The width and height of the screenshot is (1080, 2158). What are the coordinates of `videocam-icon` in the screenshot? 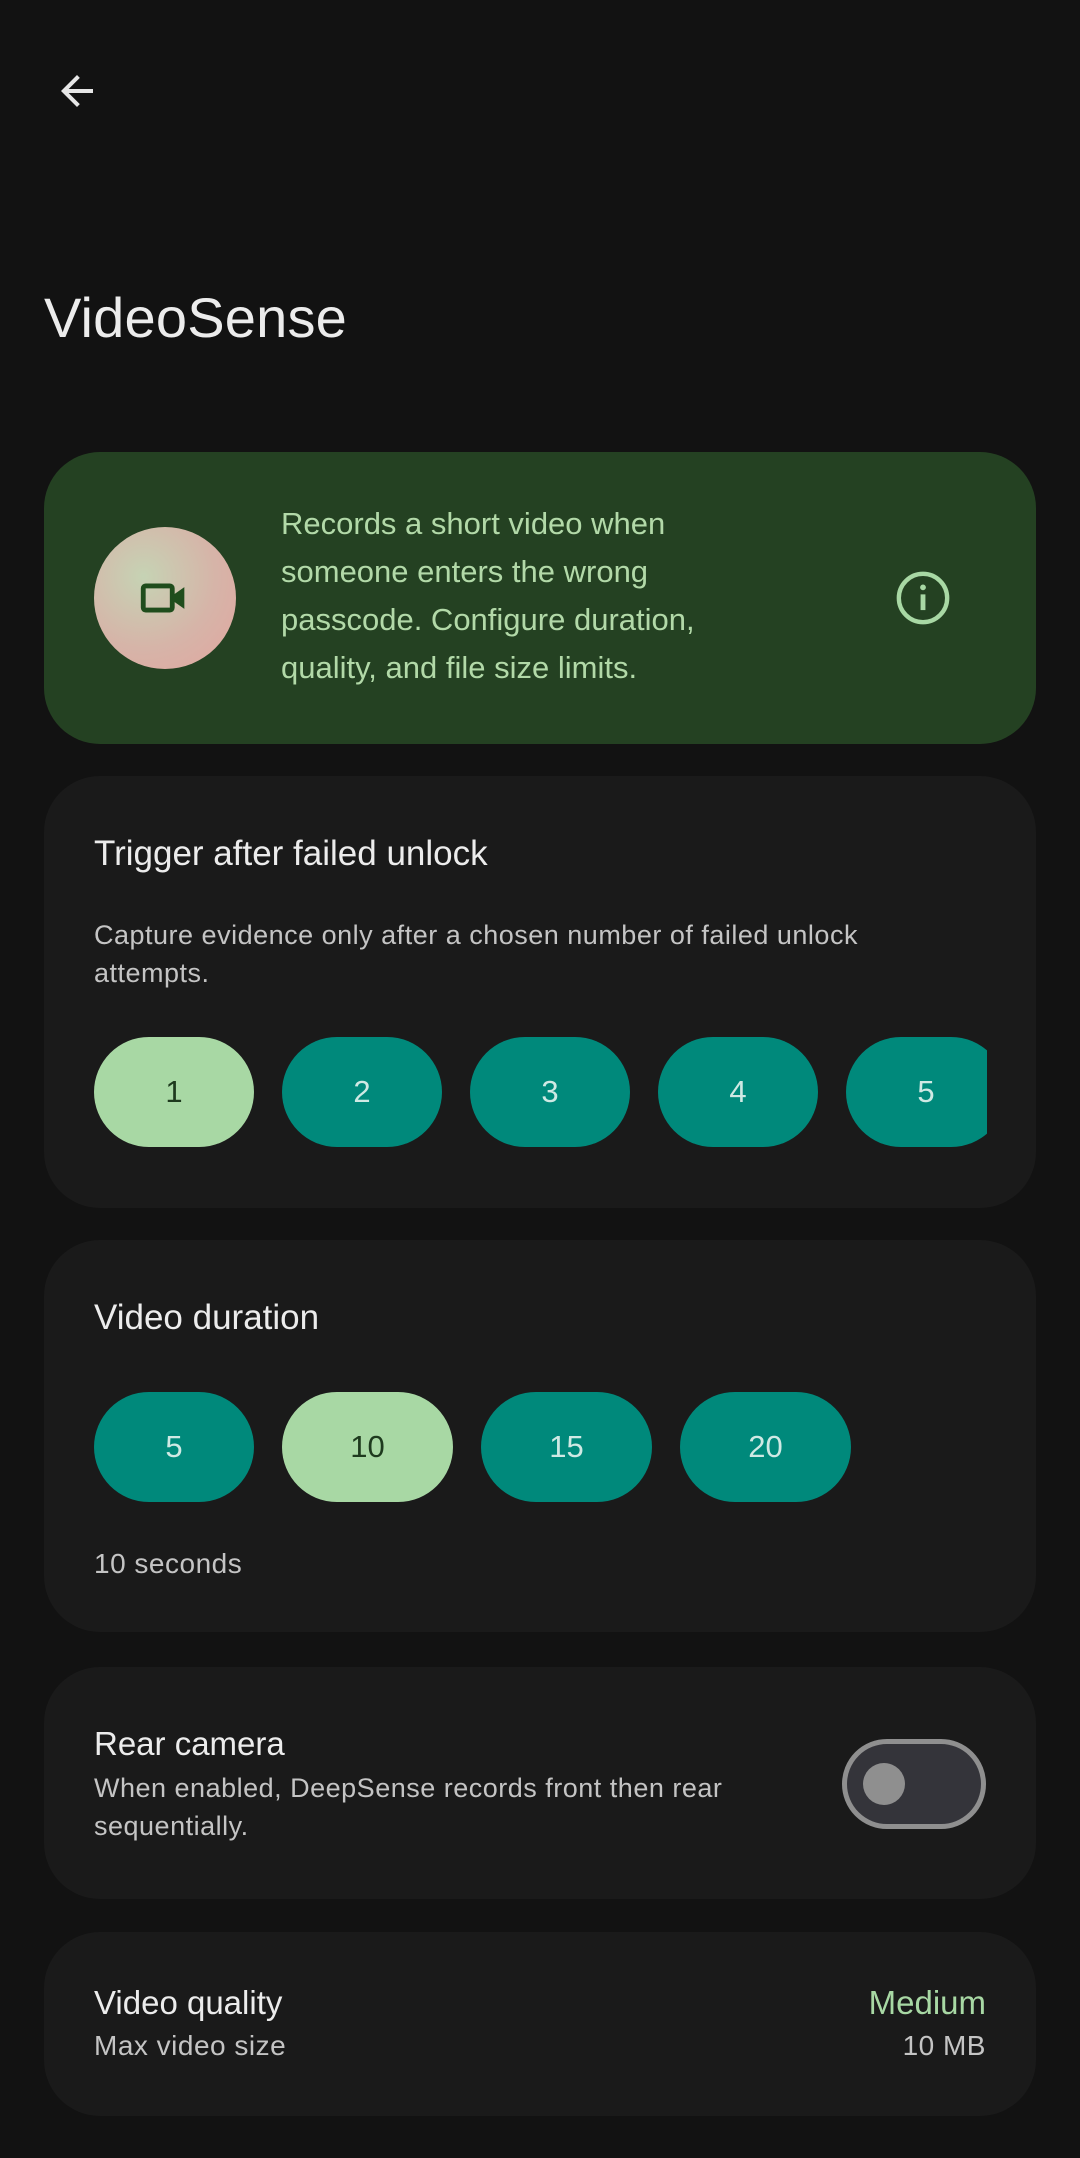 It's located at (162, 598).